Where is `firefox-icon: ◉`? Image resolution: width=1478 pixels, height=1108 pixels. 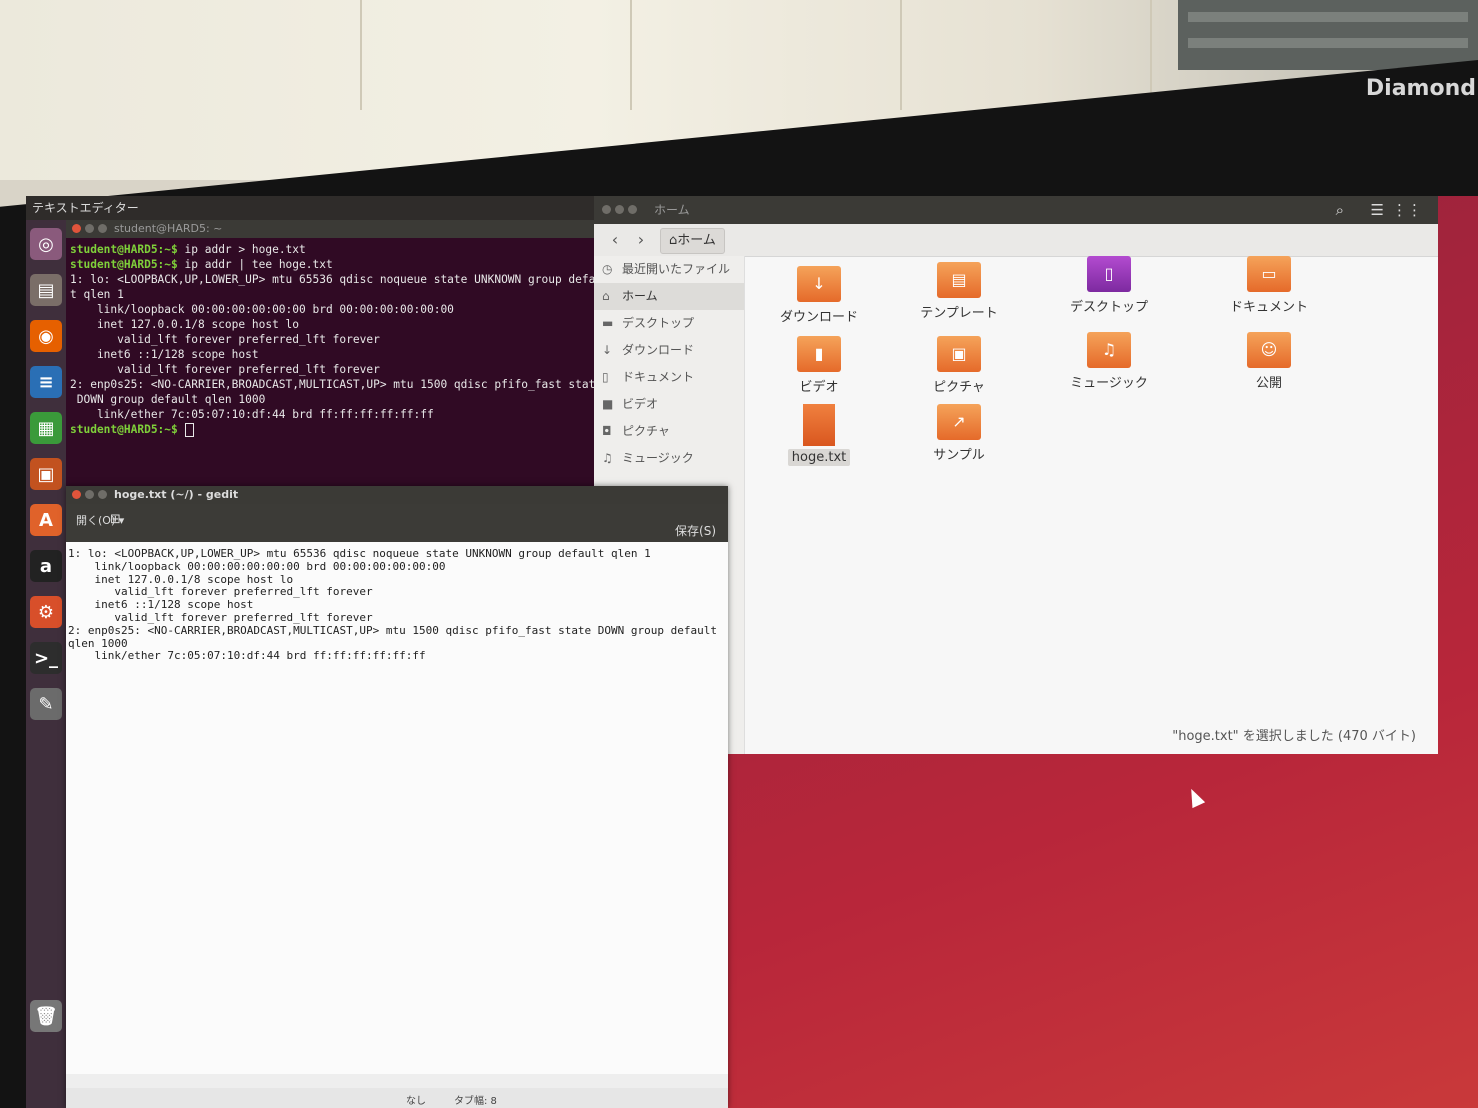 firefox-icon: ◉ is located at coordinates (46, 336).